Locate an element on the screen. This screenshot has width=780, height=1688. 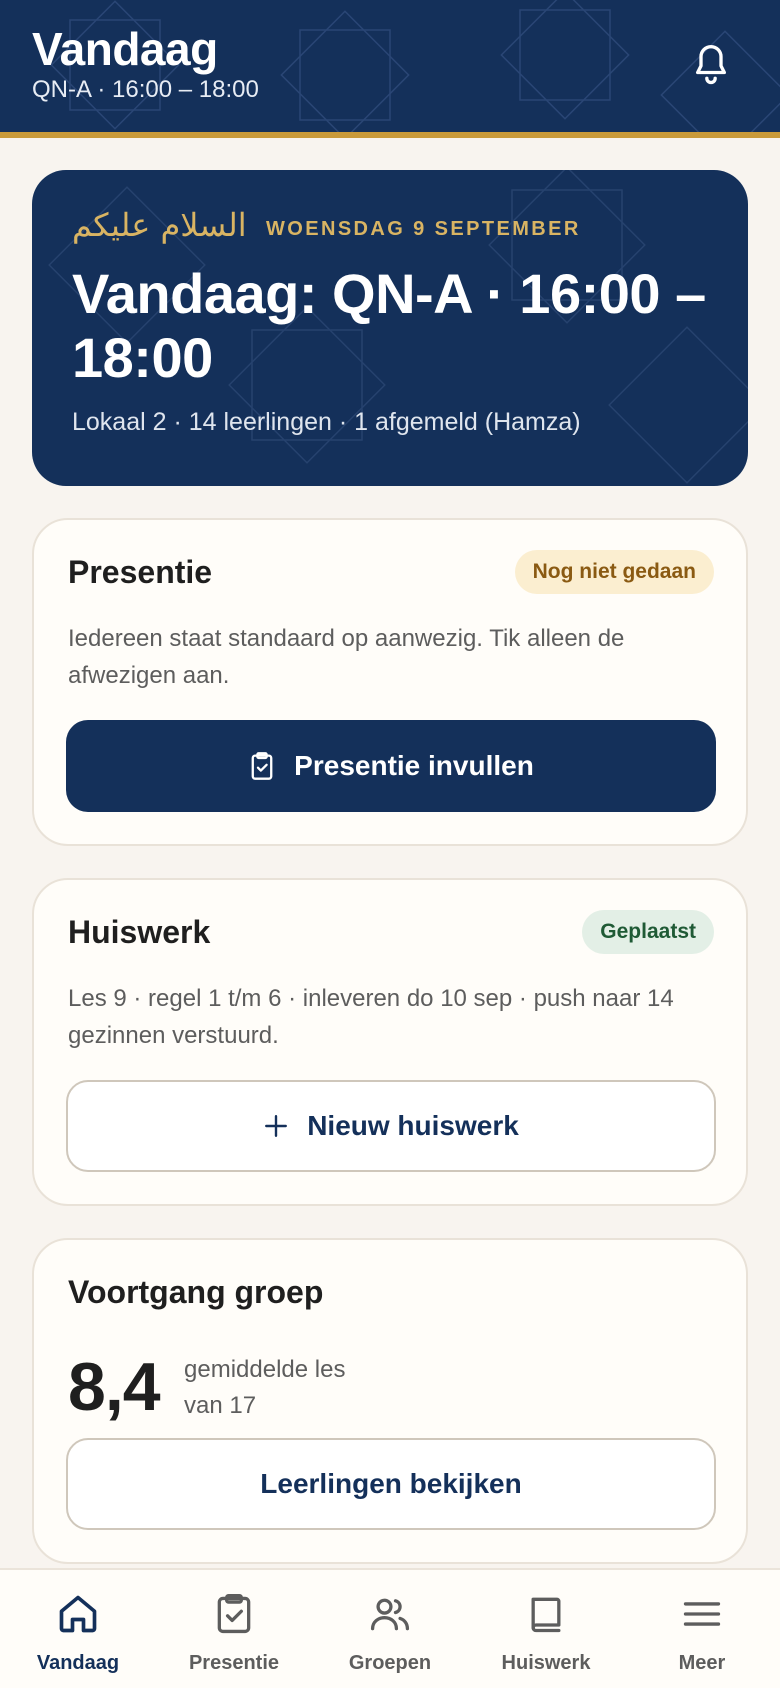
average-lesson-label-line2: van 17 is located at coordinates (220, 1405).